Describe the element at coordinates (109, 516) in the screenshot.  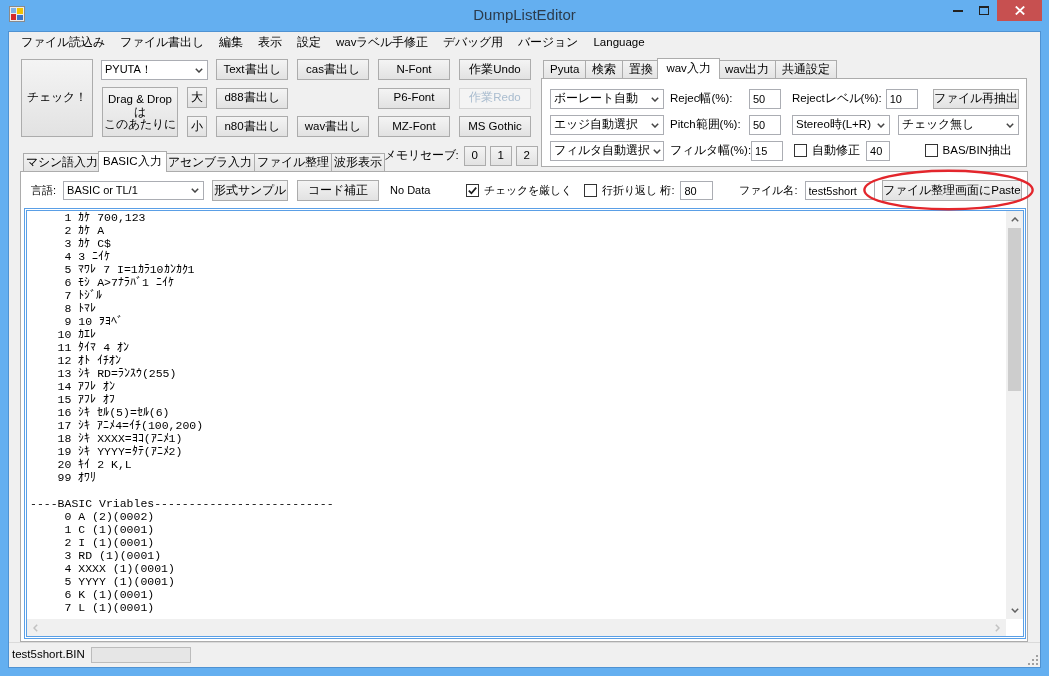
I see `code-line: 0 A (2)(0002)` at that location.